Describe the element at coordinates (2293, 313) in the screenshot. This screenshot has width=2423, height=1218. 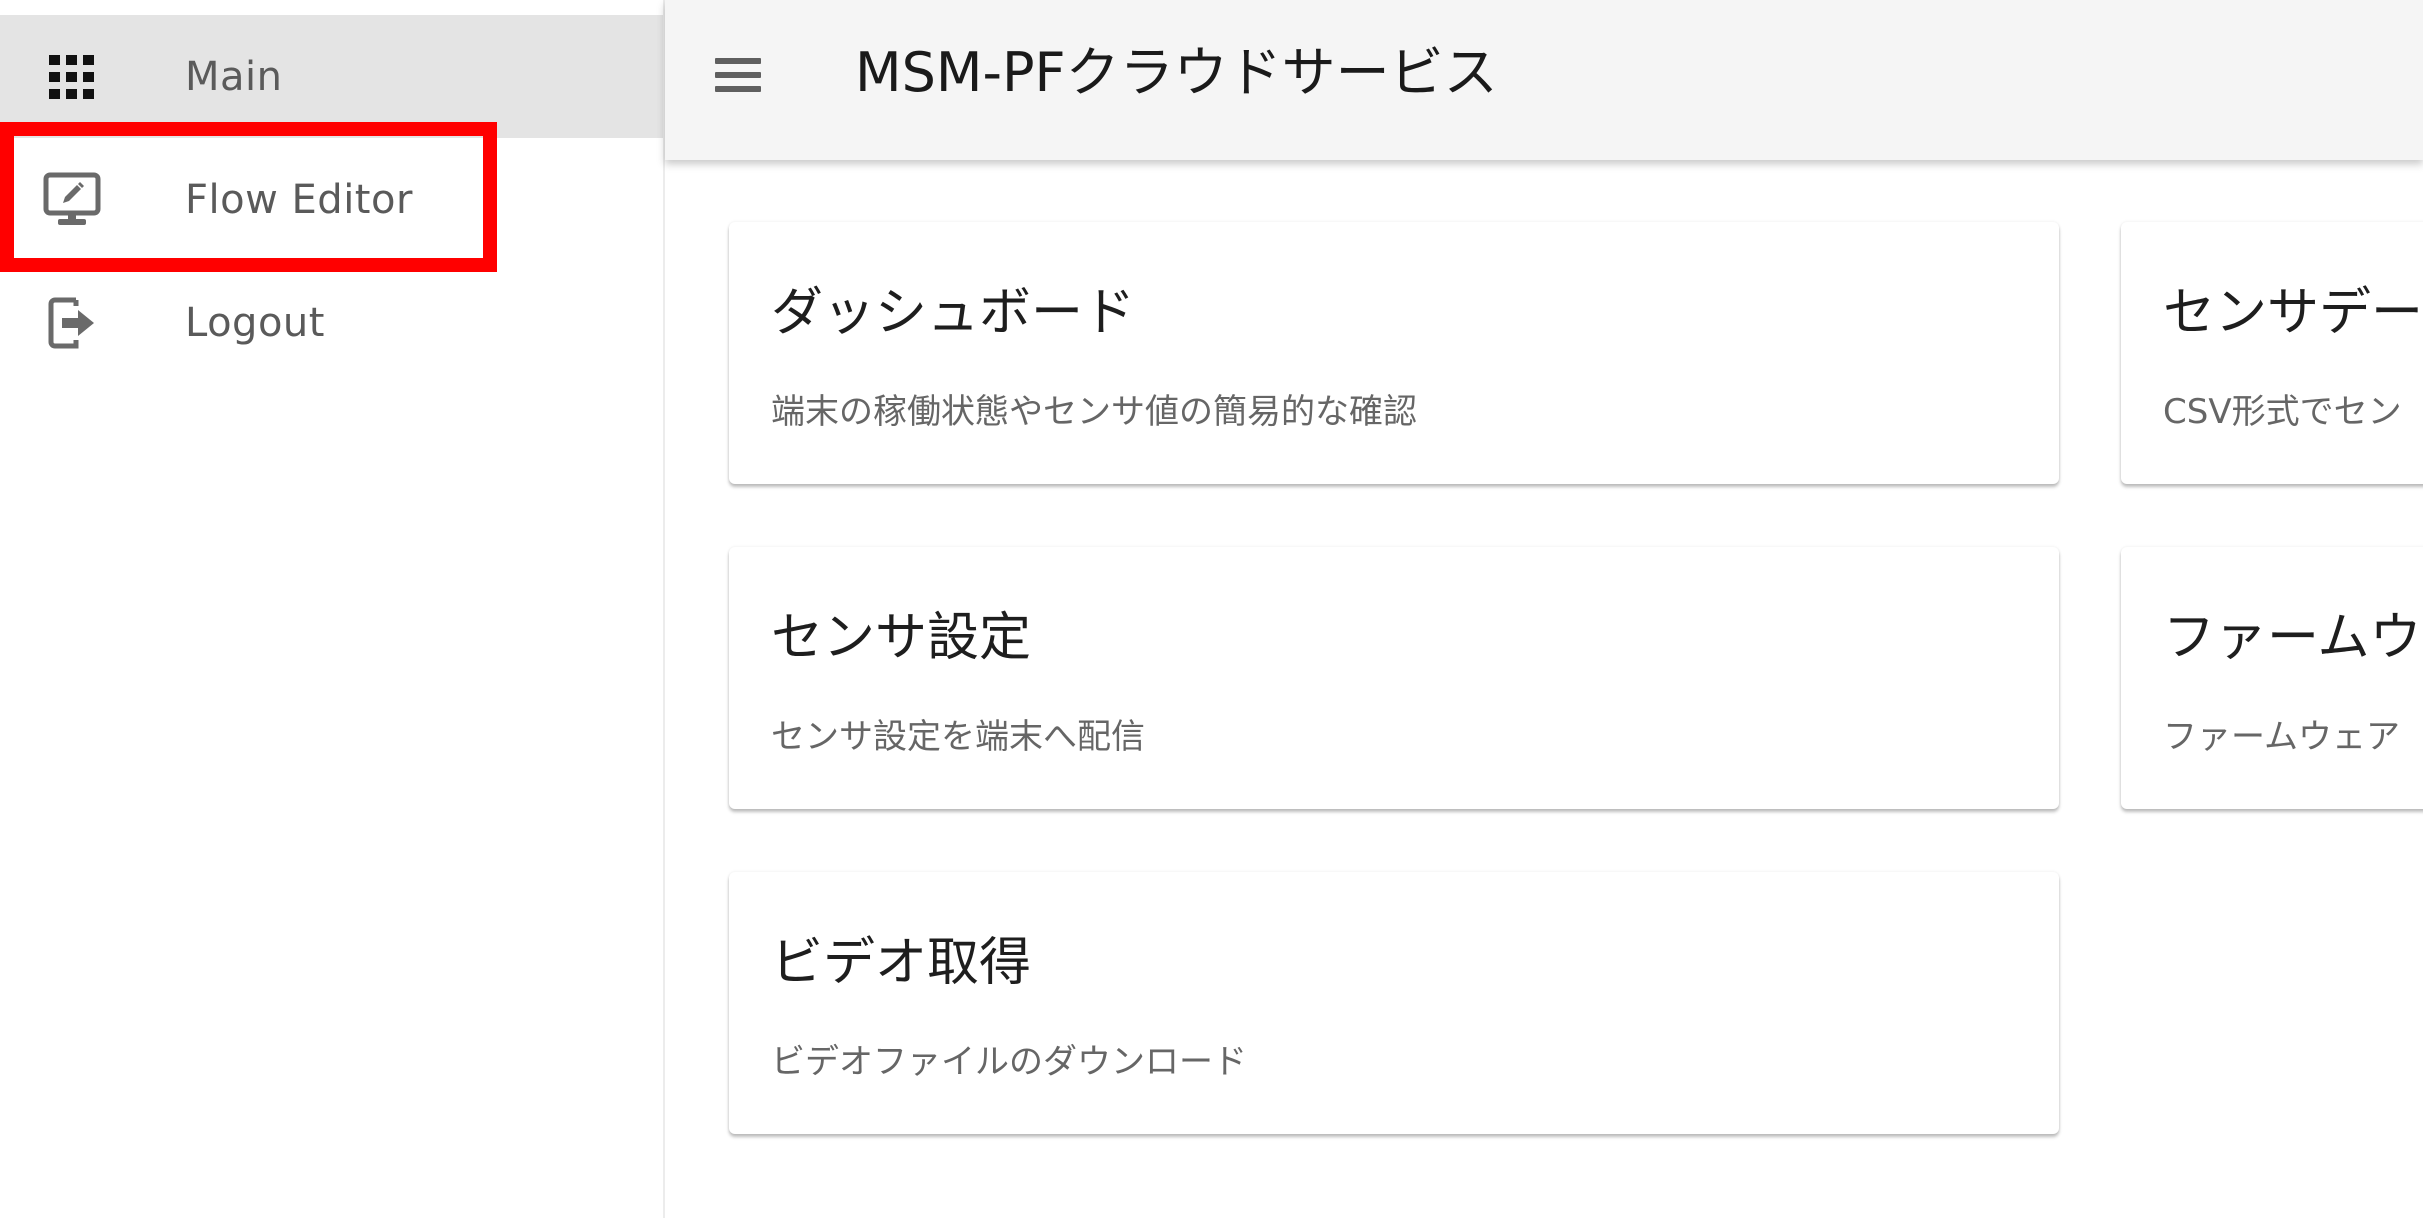
I see `card-title: センサデー` at that location.